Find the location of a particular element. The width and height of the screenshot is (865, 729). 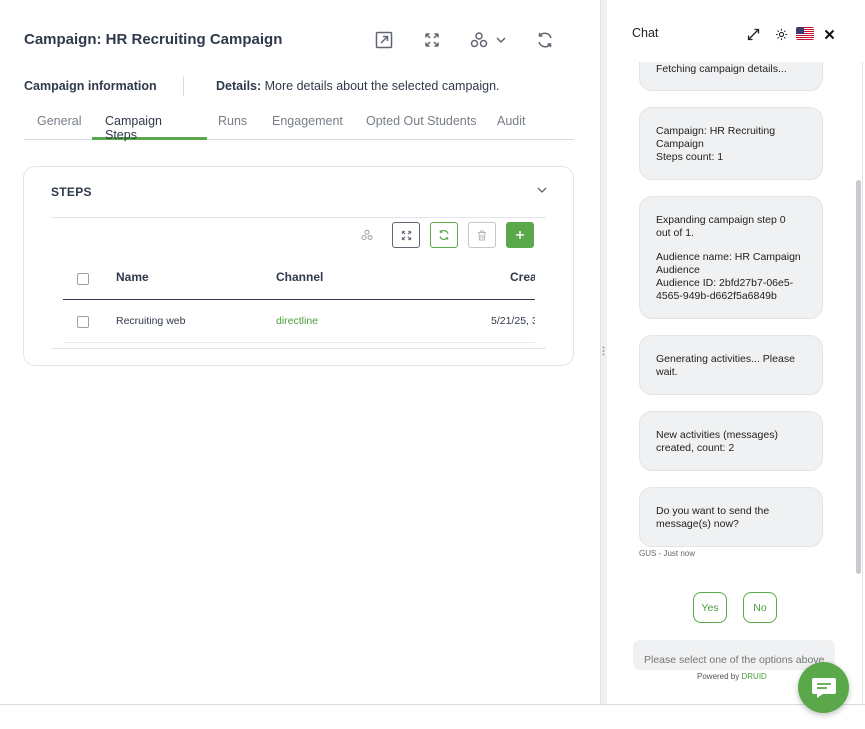

message-meta: GUS - Just now is located at coordinates (667, 553).